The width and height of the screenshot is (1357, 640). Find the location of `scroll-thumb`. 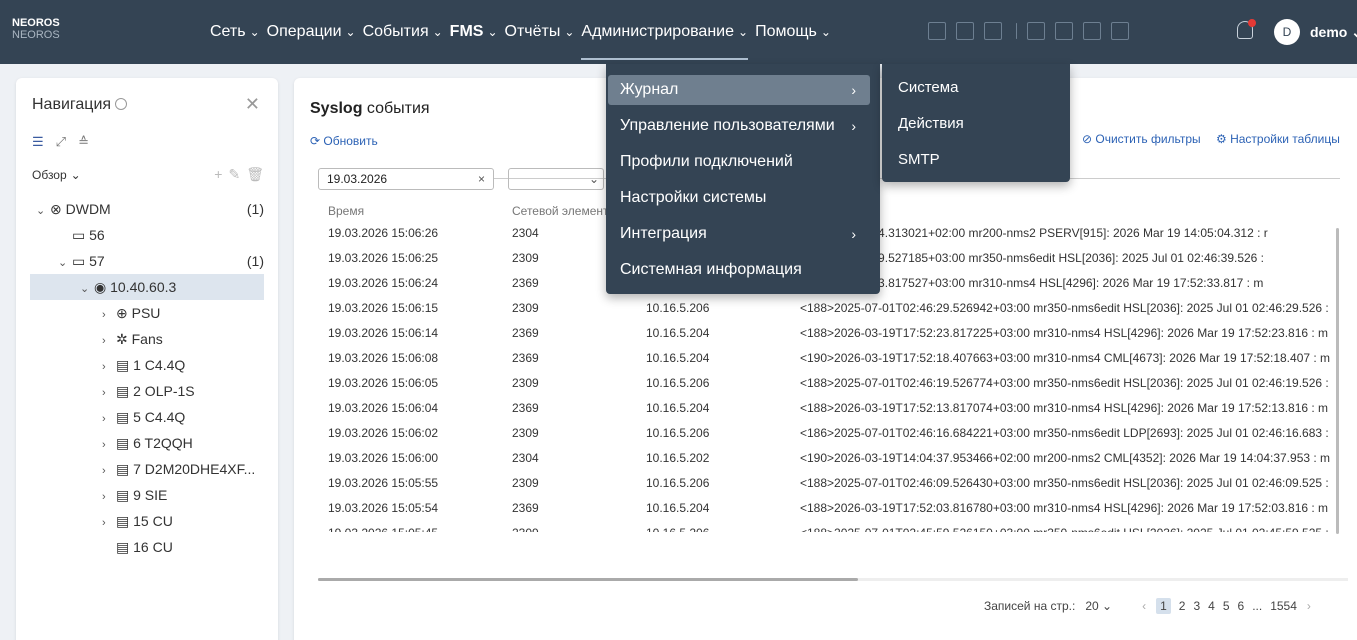

scroll-thumb is located at coordinates (588, 579).